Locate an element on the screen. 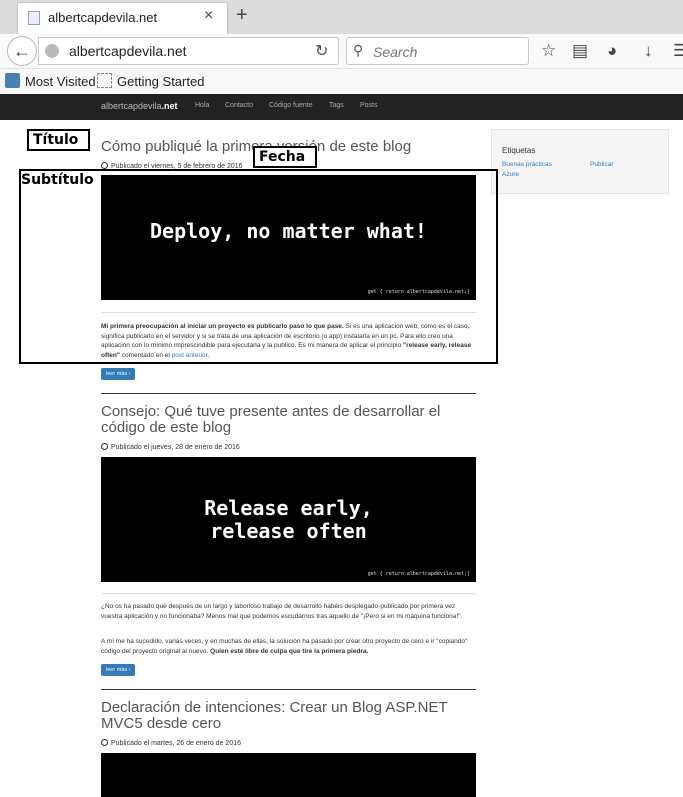  new-tab-button: + is located at coordinates (242, 15).